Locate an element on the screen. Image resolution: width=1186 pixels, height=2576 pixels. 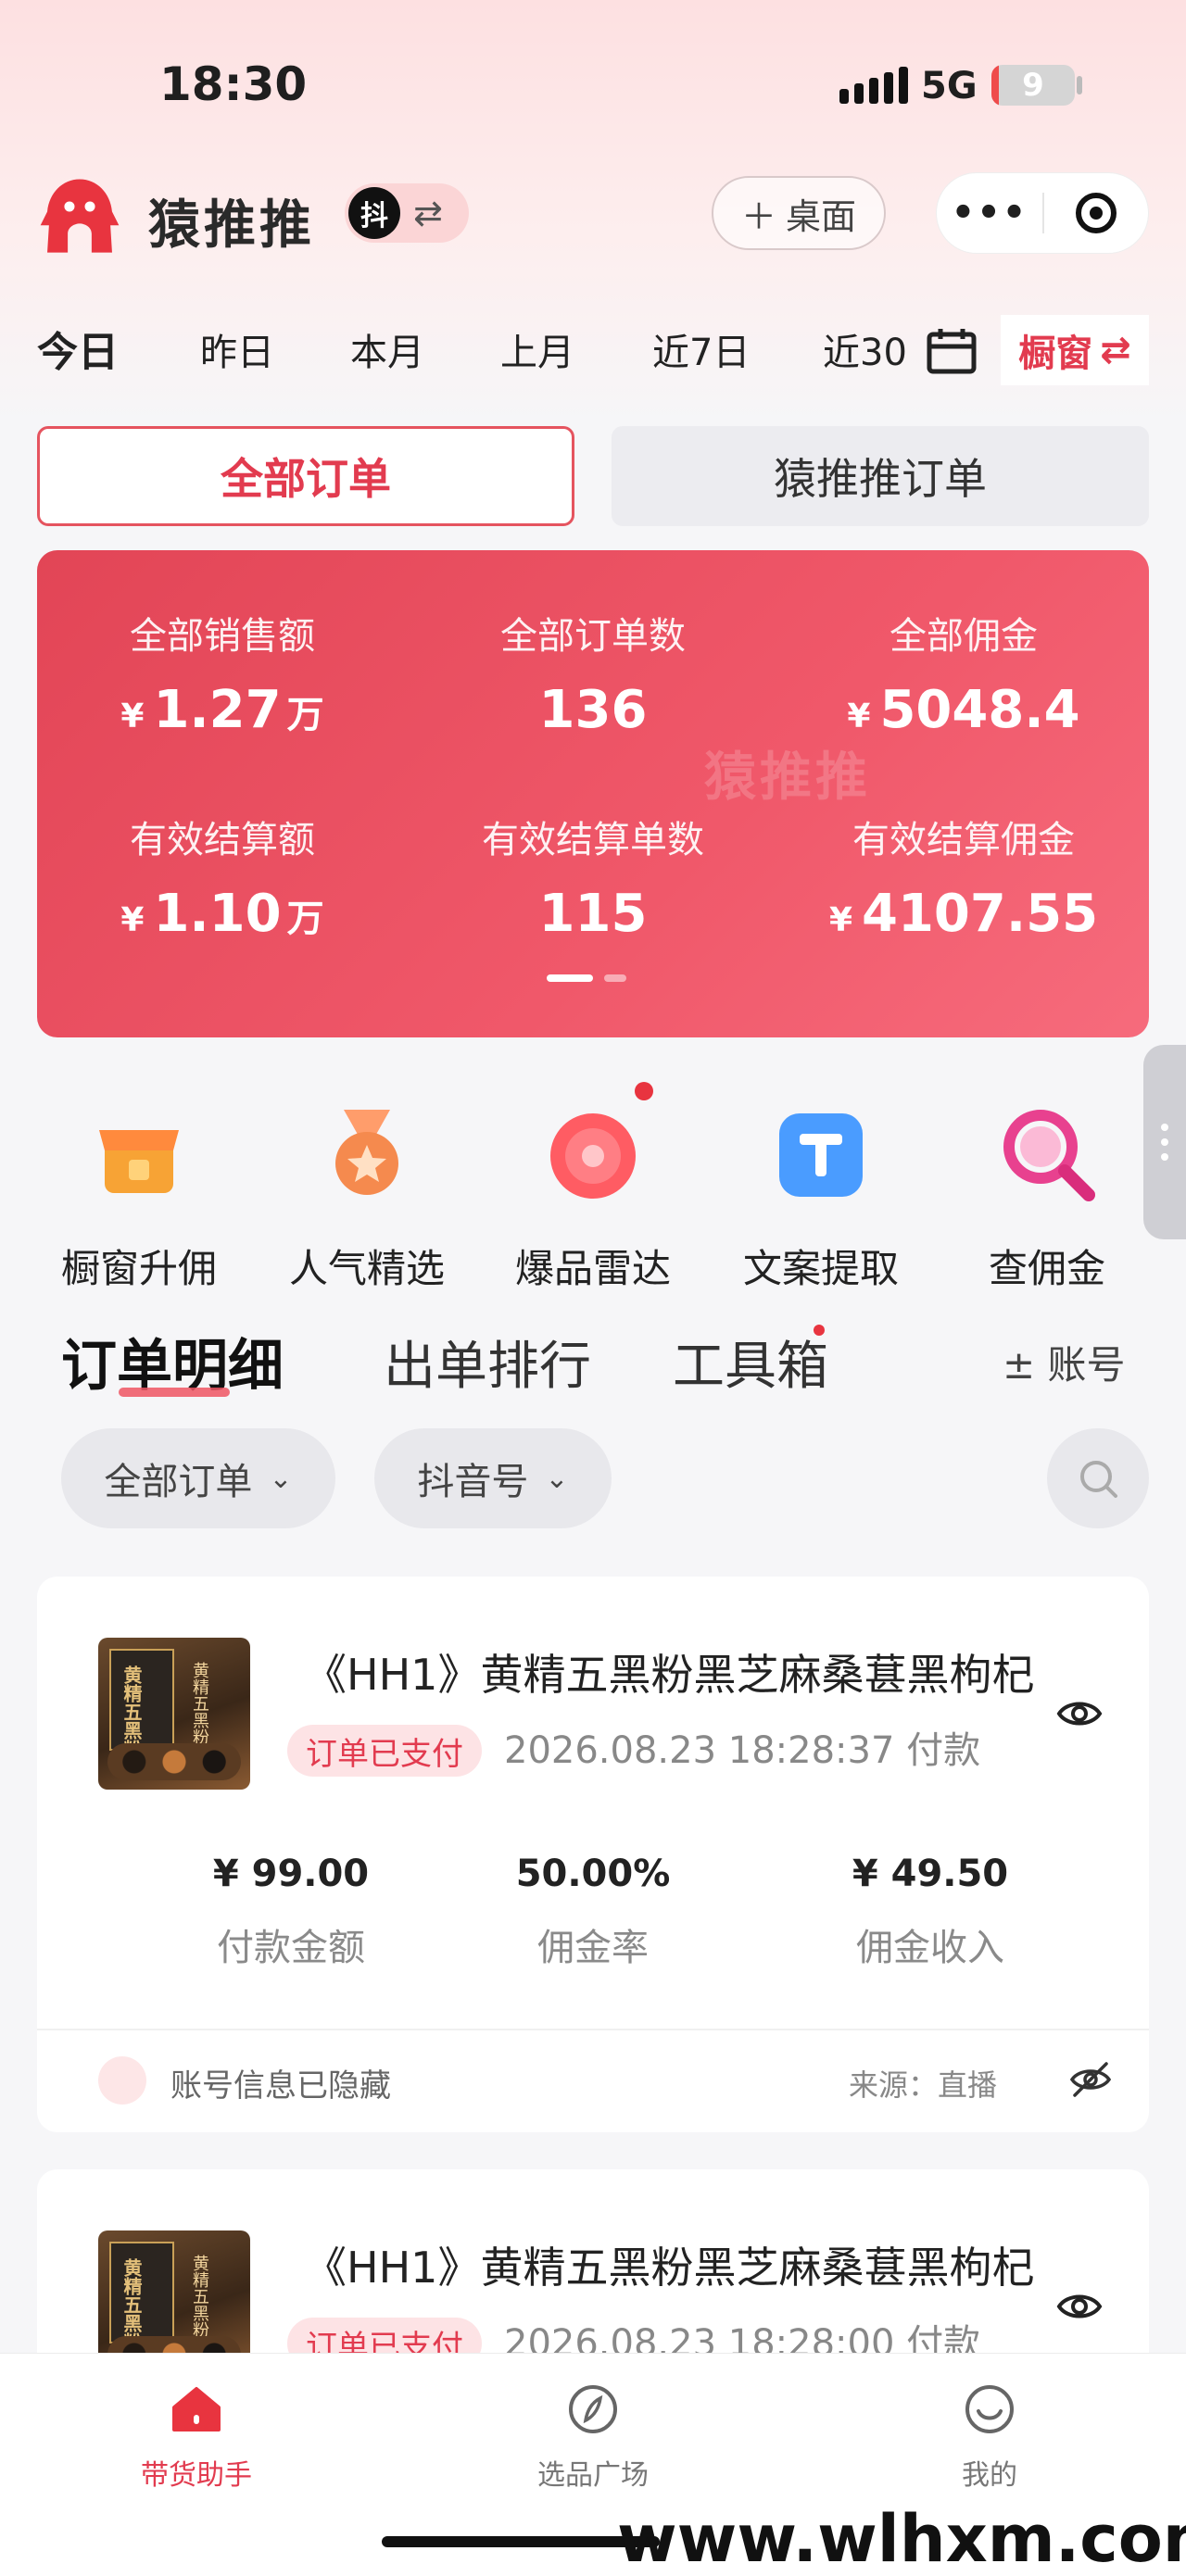
date-tabs: 今日 昨日 本月 上月 近7日 近30 橱窗 ⇄ is located at coordinates (593, 352).